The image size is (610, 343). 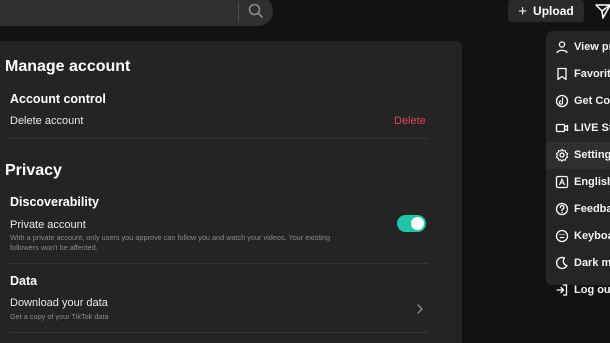 I want to click on menu-item-live-studio: LIVE St, so click(x=578, y=128).